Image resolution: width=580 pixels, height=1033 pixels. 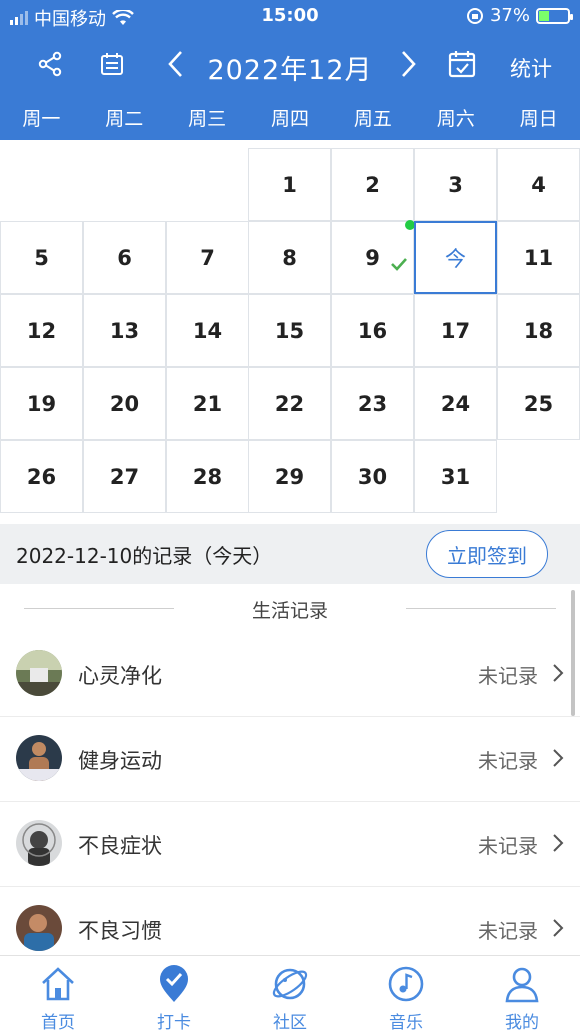 What do you see at coordinates (509, 15) in the screenshot?
I see `battery-percent: 37%` at bounding box center [509, 15].